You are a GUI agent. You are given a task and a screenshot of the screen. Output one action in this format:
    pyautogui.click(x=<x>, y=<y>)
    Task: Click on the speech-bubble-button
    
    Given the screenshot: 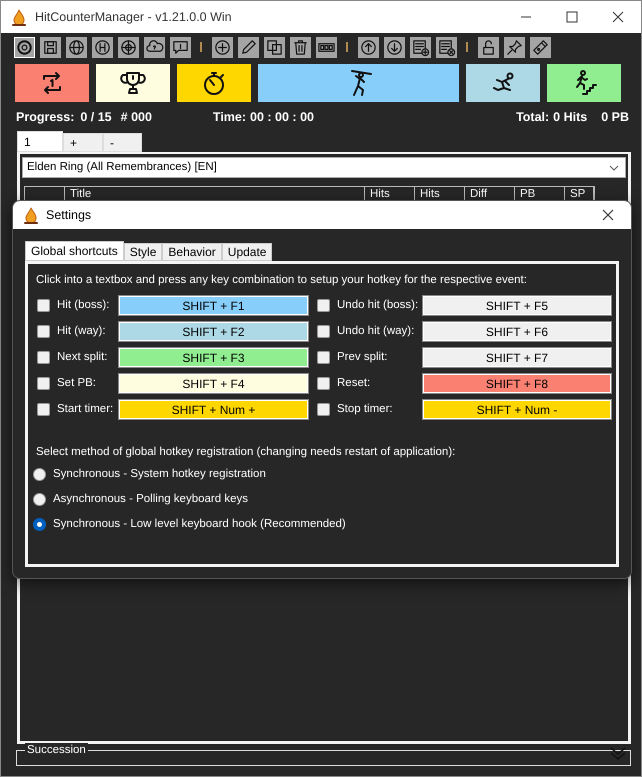 What is the action you would take?
    pyautogui.click(x=180, y=47)
    